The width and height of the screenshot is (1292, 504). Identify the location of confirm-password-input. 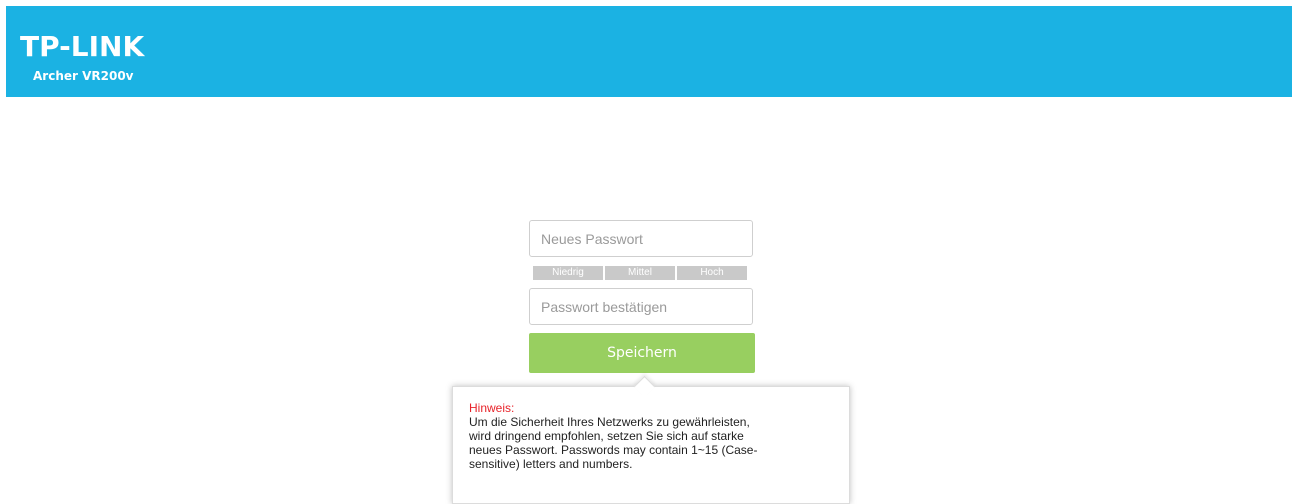
(641, 306).